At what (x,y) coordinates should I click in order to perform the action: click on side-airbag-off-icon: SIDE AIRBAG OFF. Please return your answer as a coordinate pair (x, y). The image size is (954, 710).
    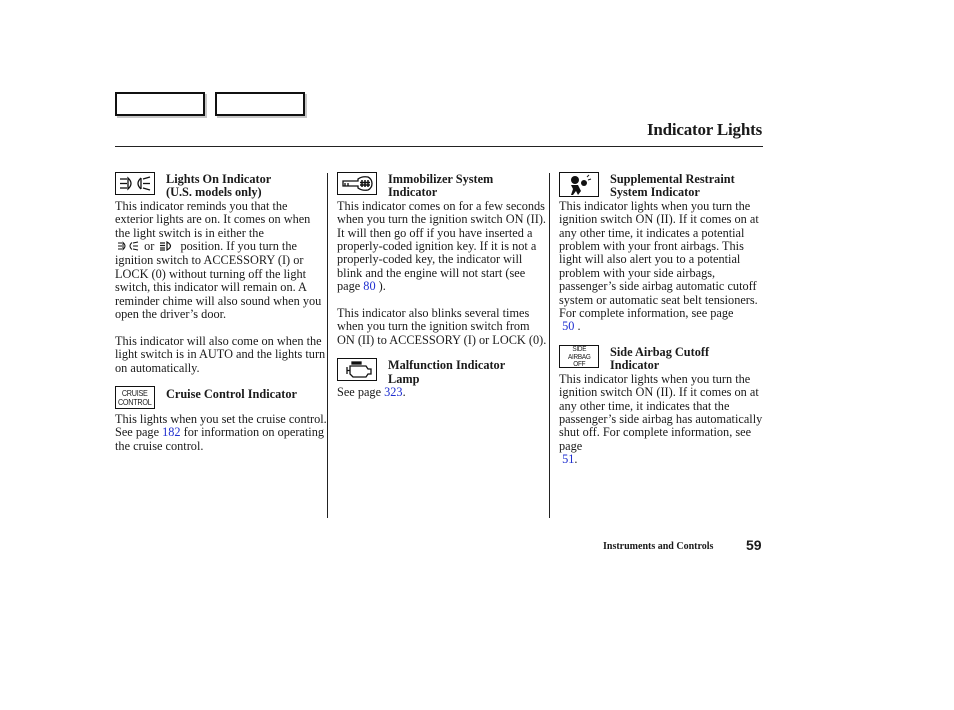
    Looking at the image, I should click on (579, 356).